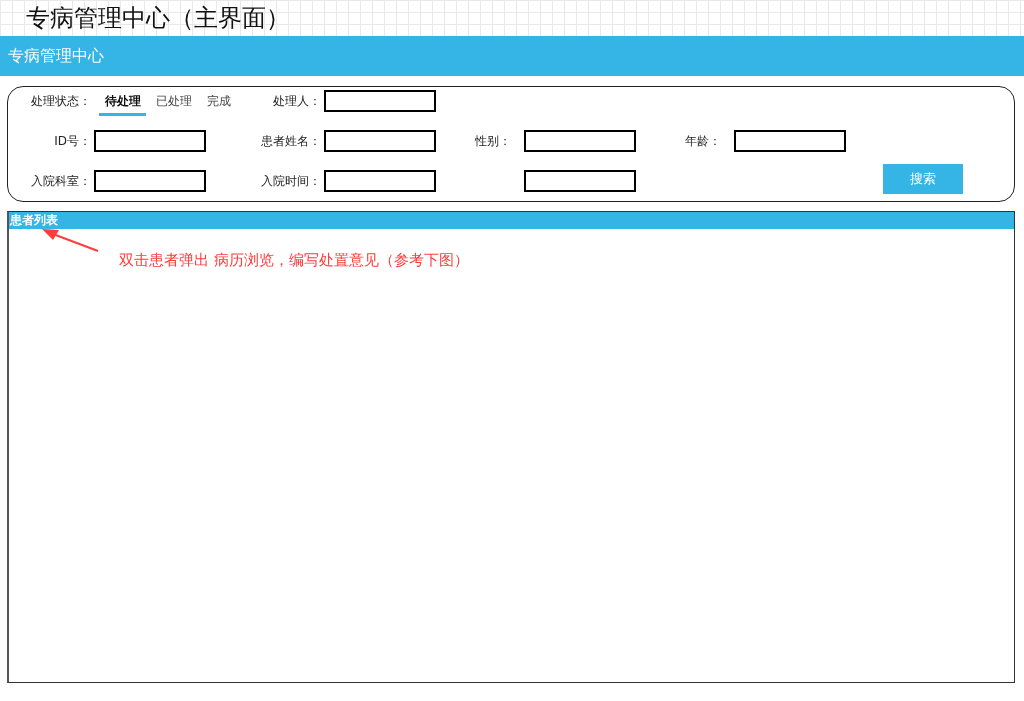 The height and width of the screenshot is (701, 1024). What do you see at coordinates (122, 103) in the screenshot?
I see `status-tab: 待处理` at bounding box center [122, 103].